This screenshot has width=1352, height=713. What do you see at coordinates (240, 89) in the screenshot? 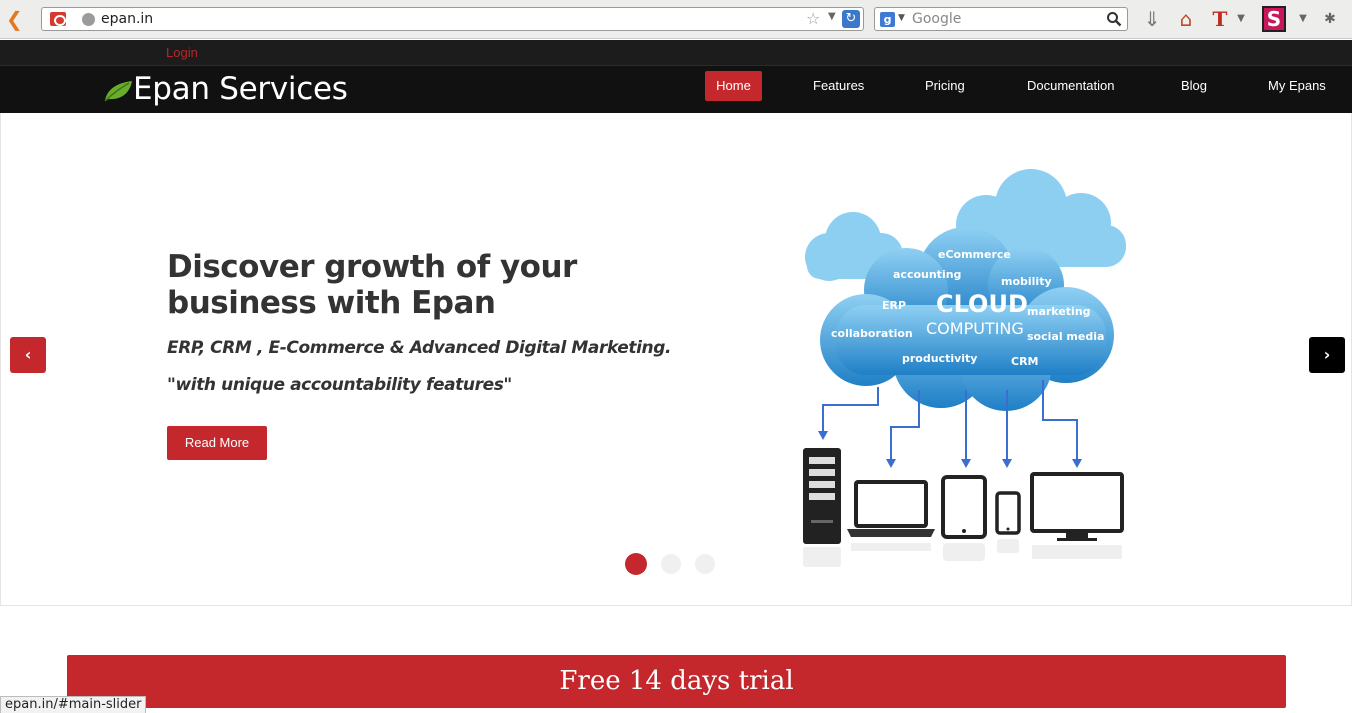
I see `brand-title: Epan Services` at bounding box center [240, 89].